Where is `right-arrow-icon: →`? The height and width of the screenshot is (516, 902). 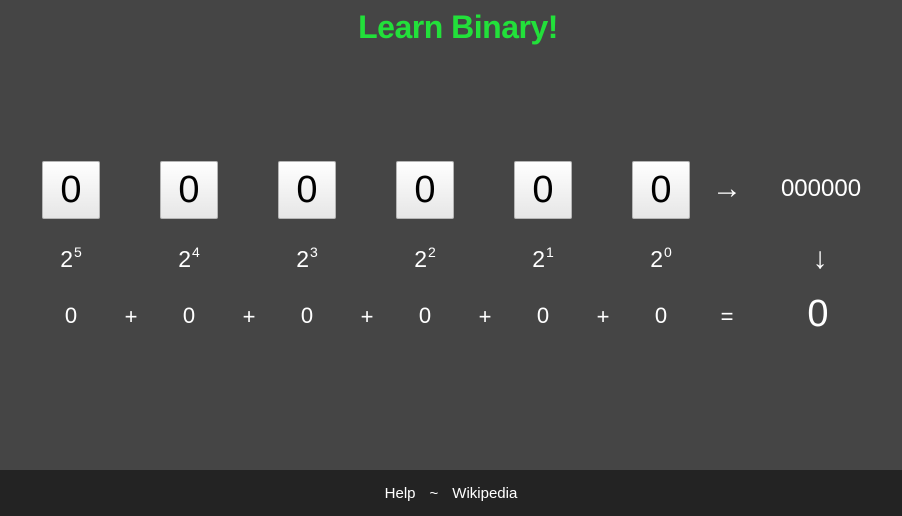 right-arrow-icon: → is located at coordinates (727, 188).